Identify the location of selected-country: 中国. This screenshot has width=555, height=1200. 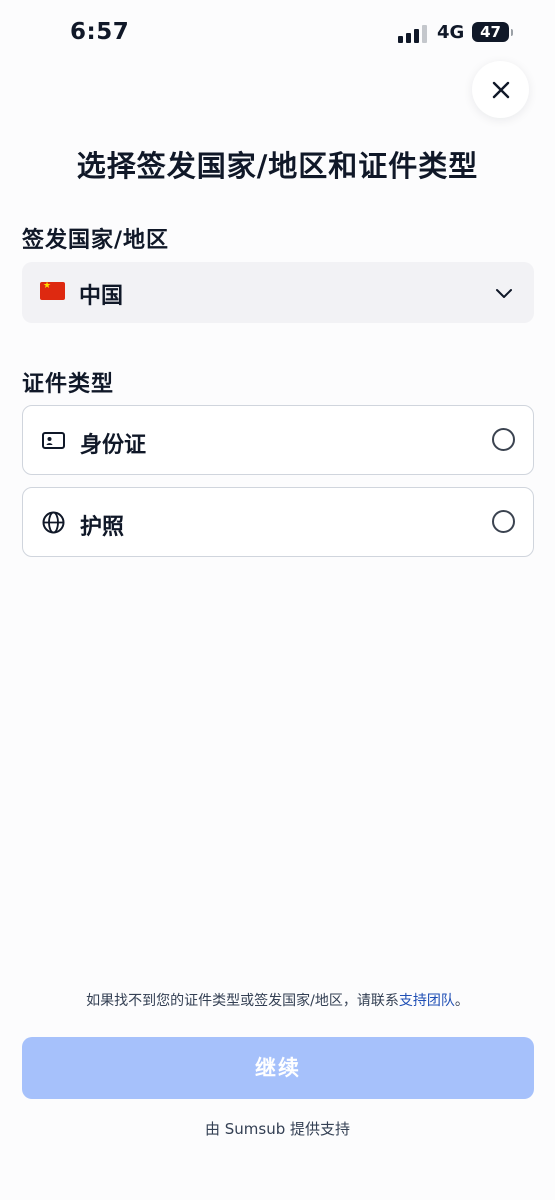
(101, 296).